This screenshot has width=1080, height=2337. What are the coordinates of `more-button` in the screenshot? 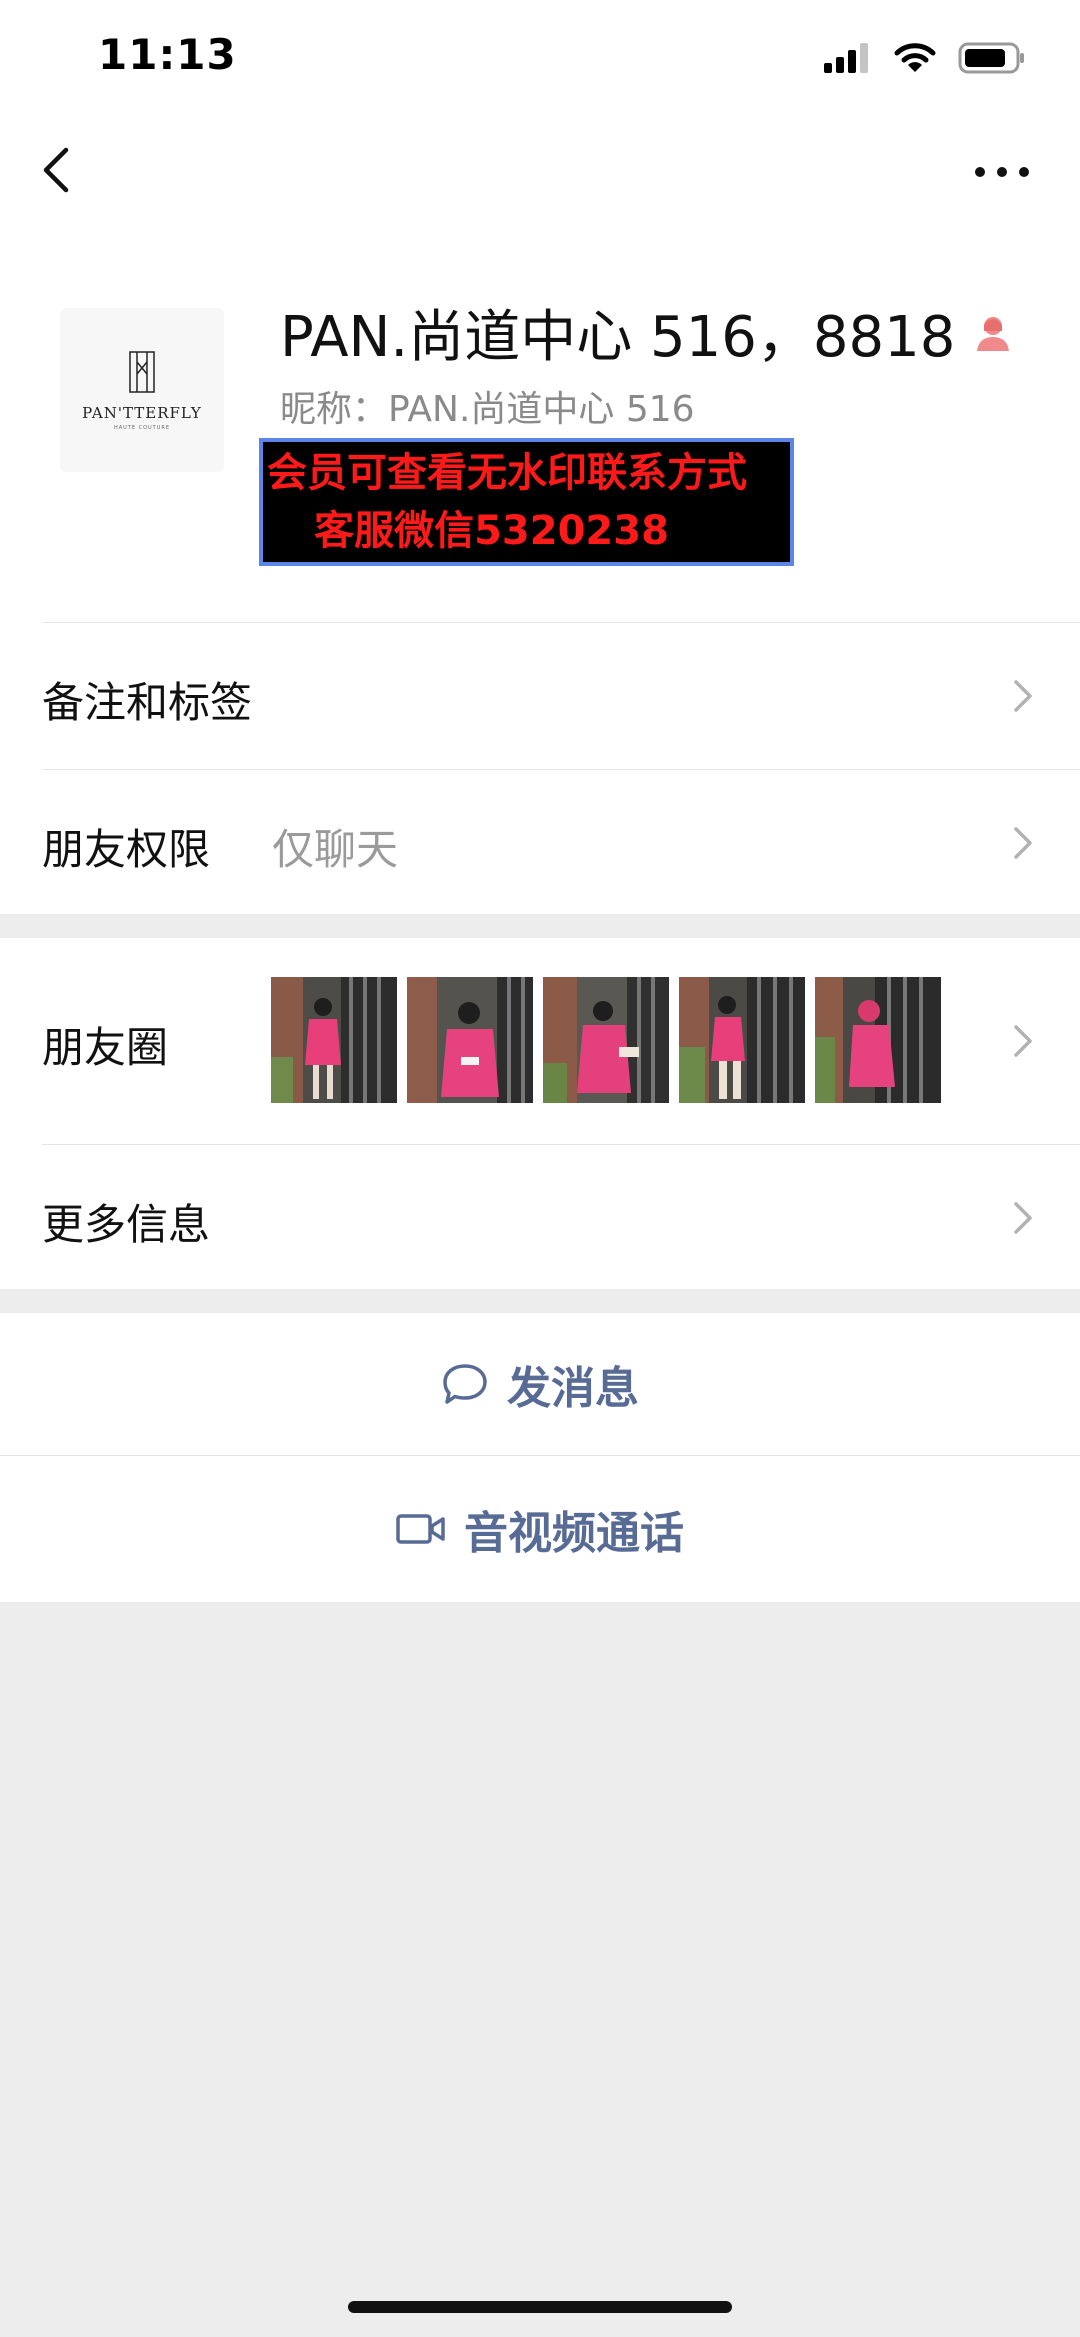 It's located at (1002, 170).